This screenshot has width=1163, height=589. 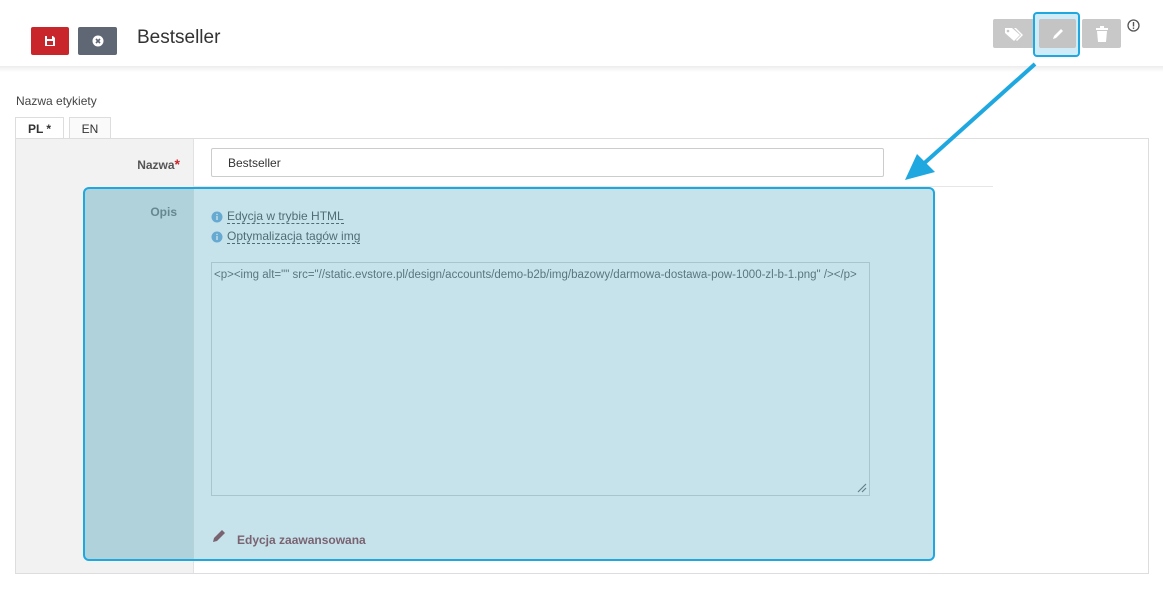 I want to click on name-input, so click(x=547, y=162).